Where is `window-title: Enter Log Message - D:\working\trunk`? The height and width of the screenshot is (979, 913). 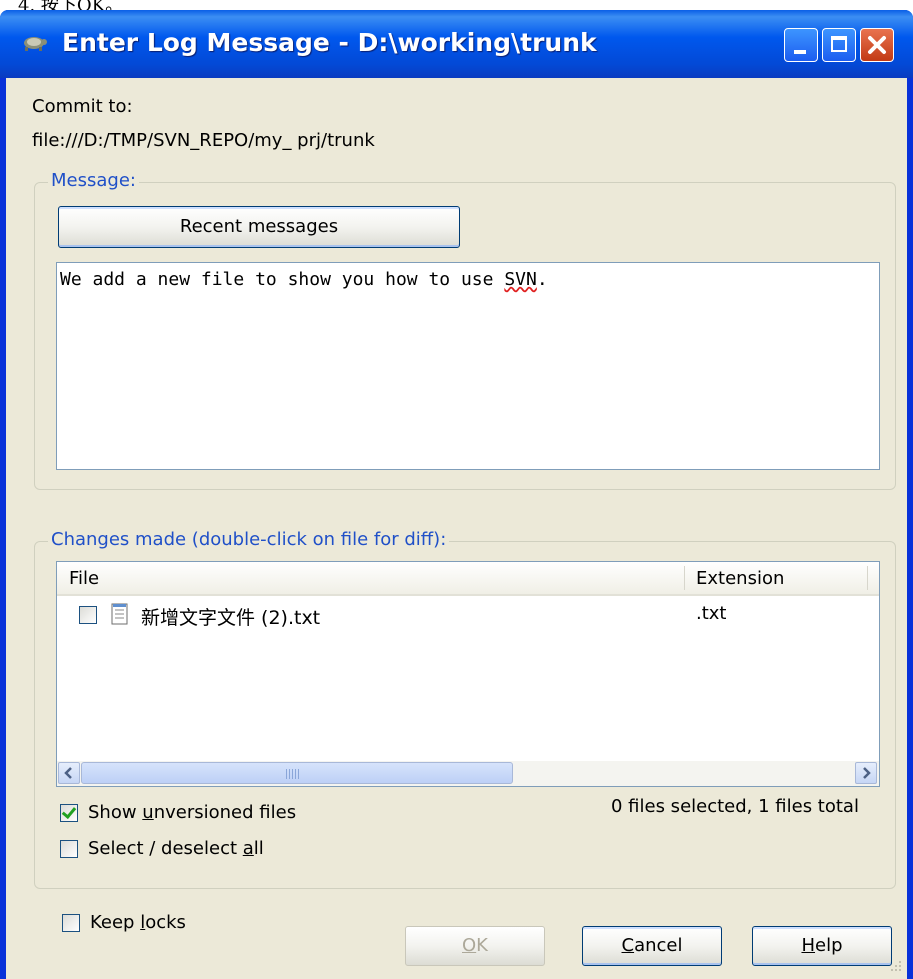 window-title: Enter Log Message - D:\working\trunk is located at coordinates (329, 42).